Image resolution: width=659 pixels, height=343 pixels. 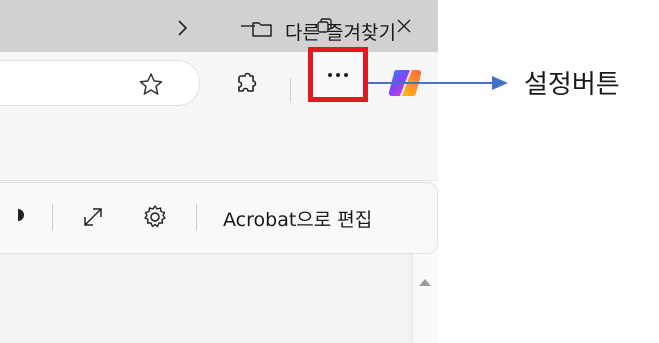 I want to click on folder-icon, so click(x=262, y=29).